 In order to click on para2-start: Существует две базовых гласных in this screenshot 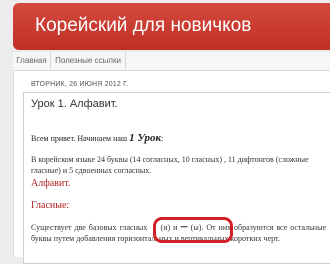, I will do `click(91, 227)`.